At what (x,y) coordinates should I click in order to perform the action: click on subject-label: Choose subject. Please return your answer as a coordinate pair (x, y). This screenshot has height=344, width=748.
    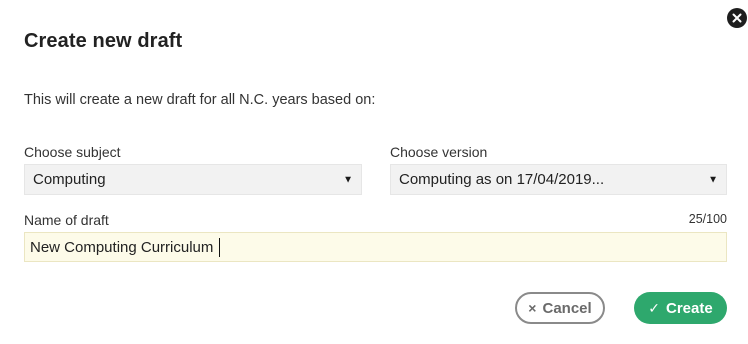
    Looking at the image, I should click on (72, 152).